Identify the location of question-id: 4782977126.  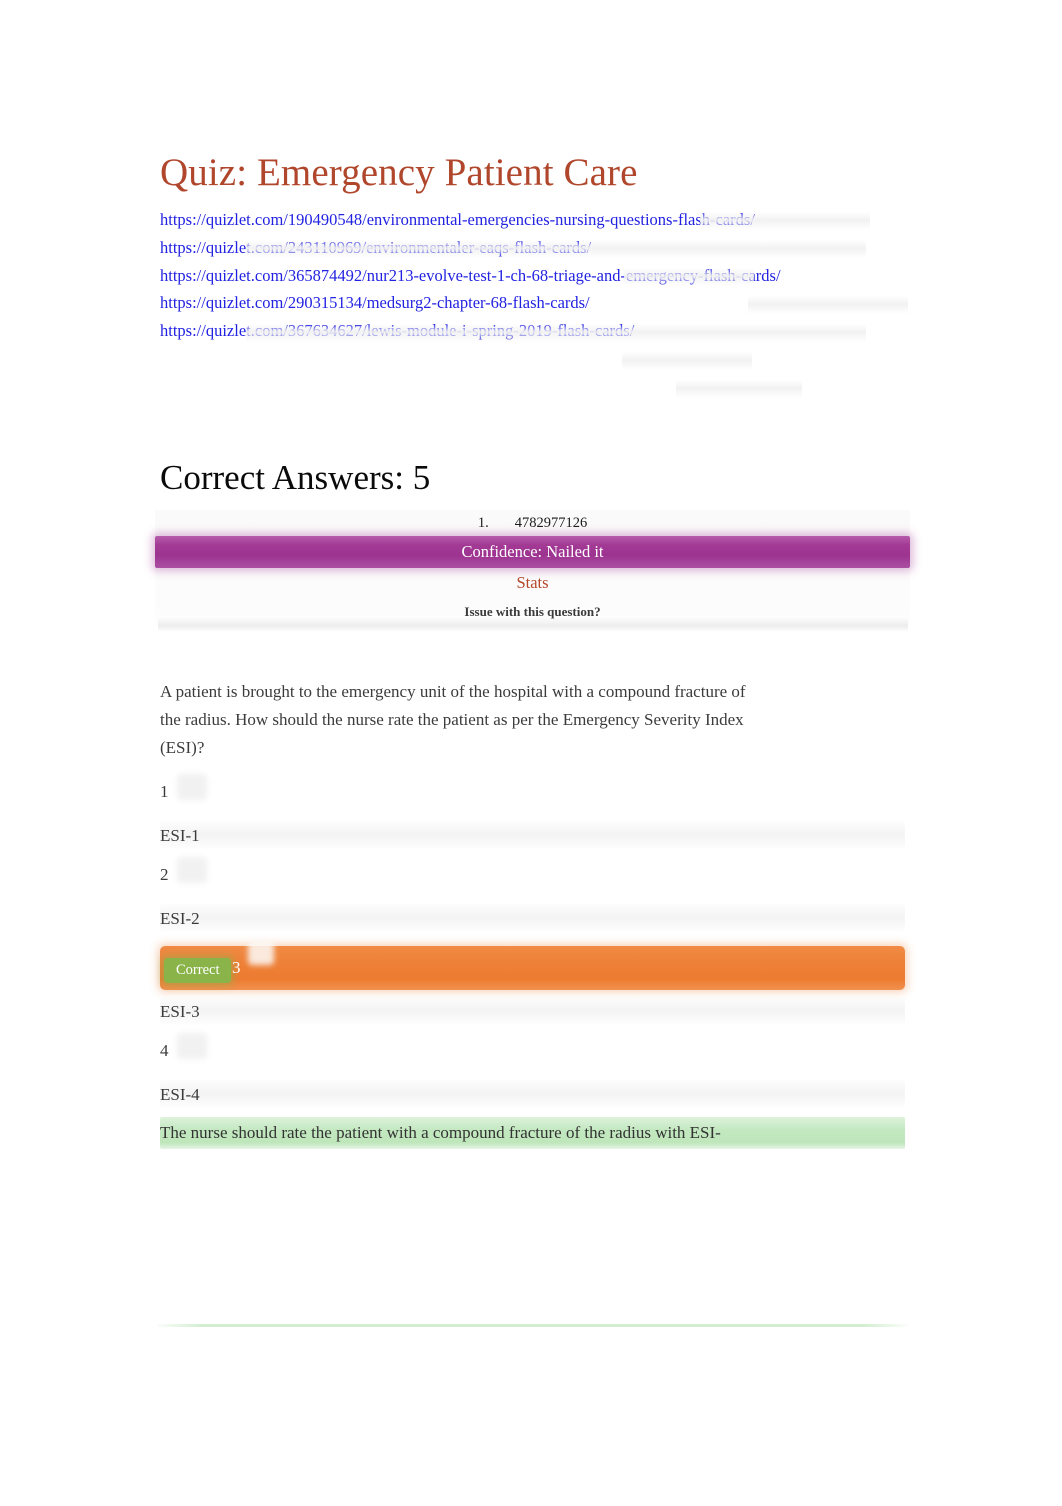
(551, 523).